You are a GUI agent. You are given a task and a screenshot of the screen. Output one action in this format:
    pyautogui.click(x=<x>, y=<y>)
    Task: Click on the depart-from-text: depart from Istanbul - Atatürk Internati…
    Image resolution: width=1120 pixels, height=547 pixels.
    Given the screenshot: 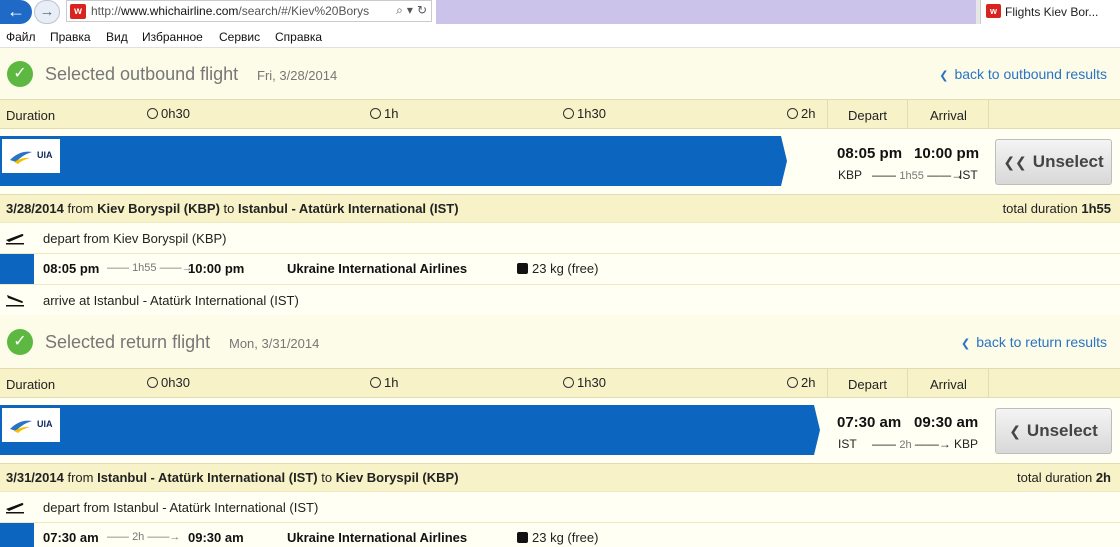 What is the action you would take?
    pyautogui.click(x=181, y=507)
    